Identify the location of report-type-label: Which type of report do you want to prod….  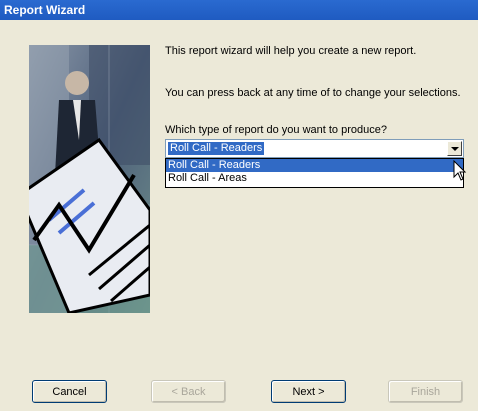
(276, 130).